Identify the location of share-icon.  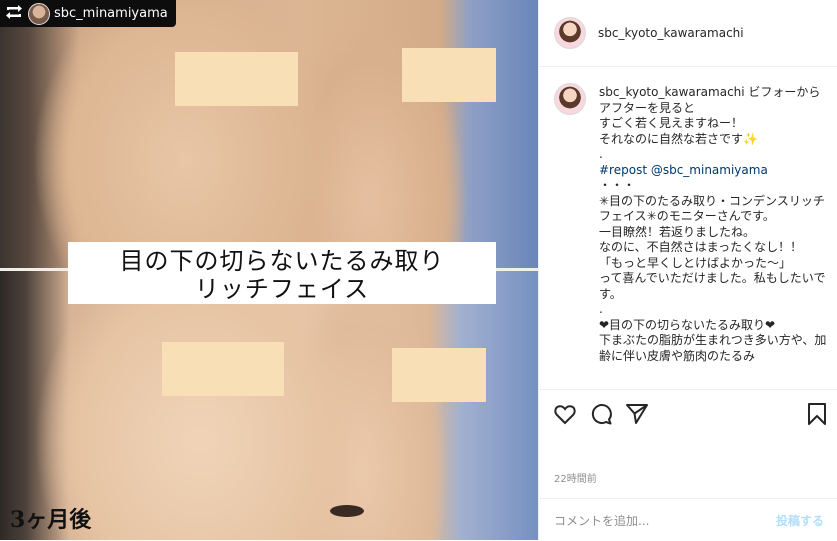
(637, 414).